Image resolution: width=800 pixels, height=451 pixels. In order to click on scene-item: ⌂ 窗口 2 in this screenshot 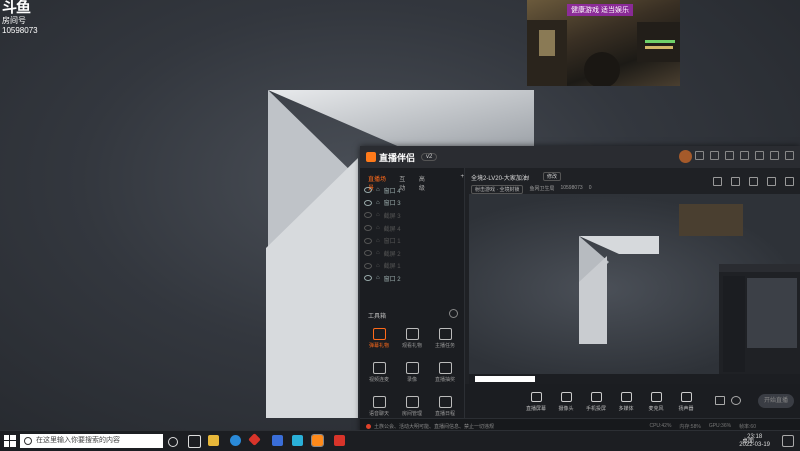, I will do `click(412, 278)`.